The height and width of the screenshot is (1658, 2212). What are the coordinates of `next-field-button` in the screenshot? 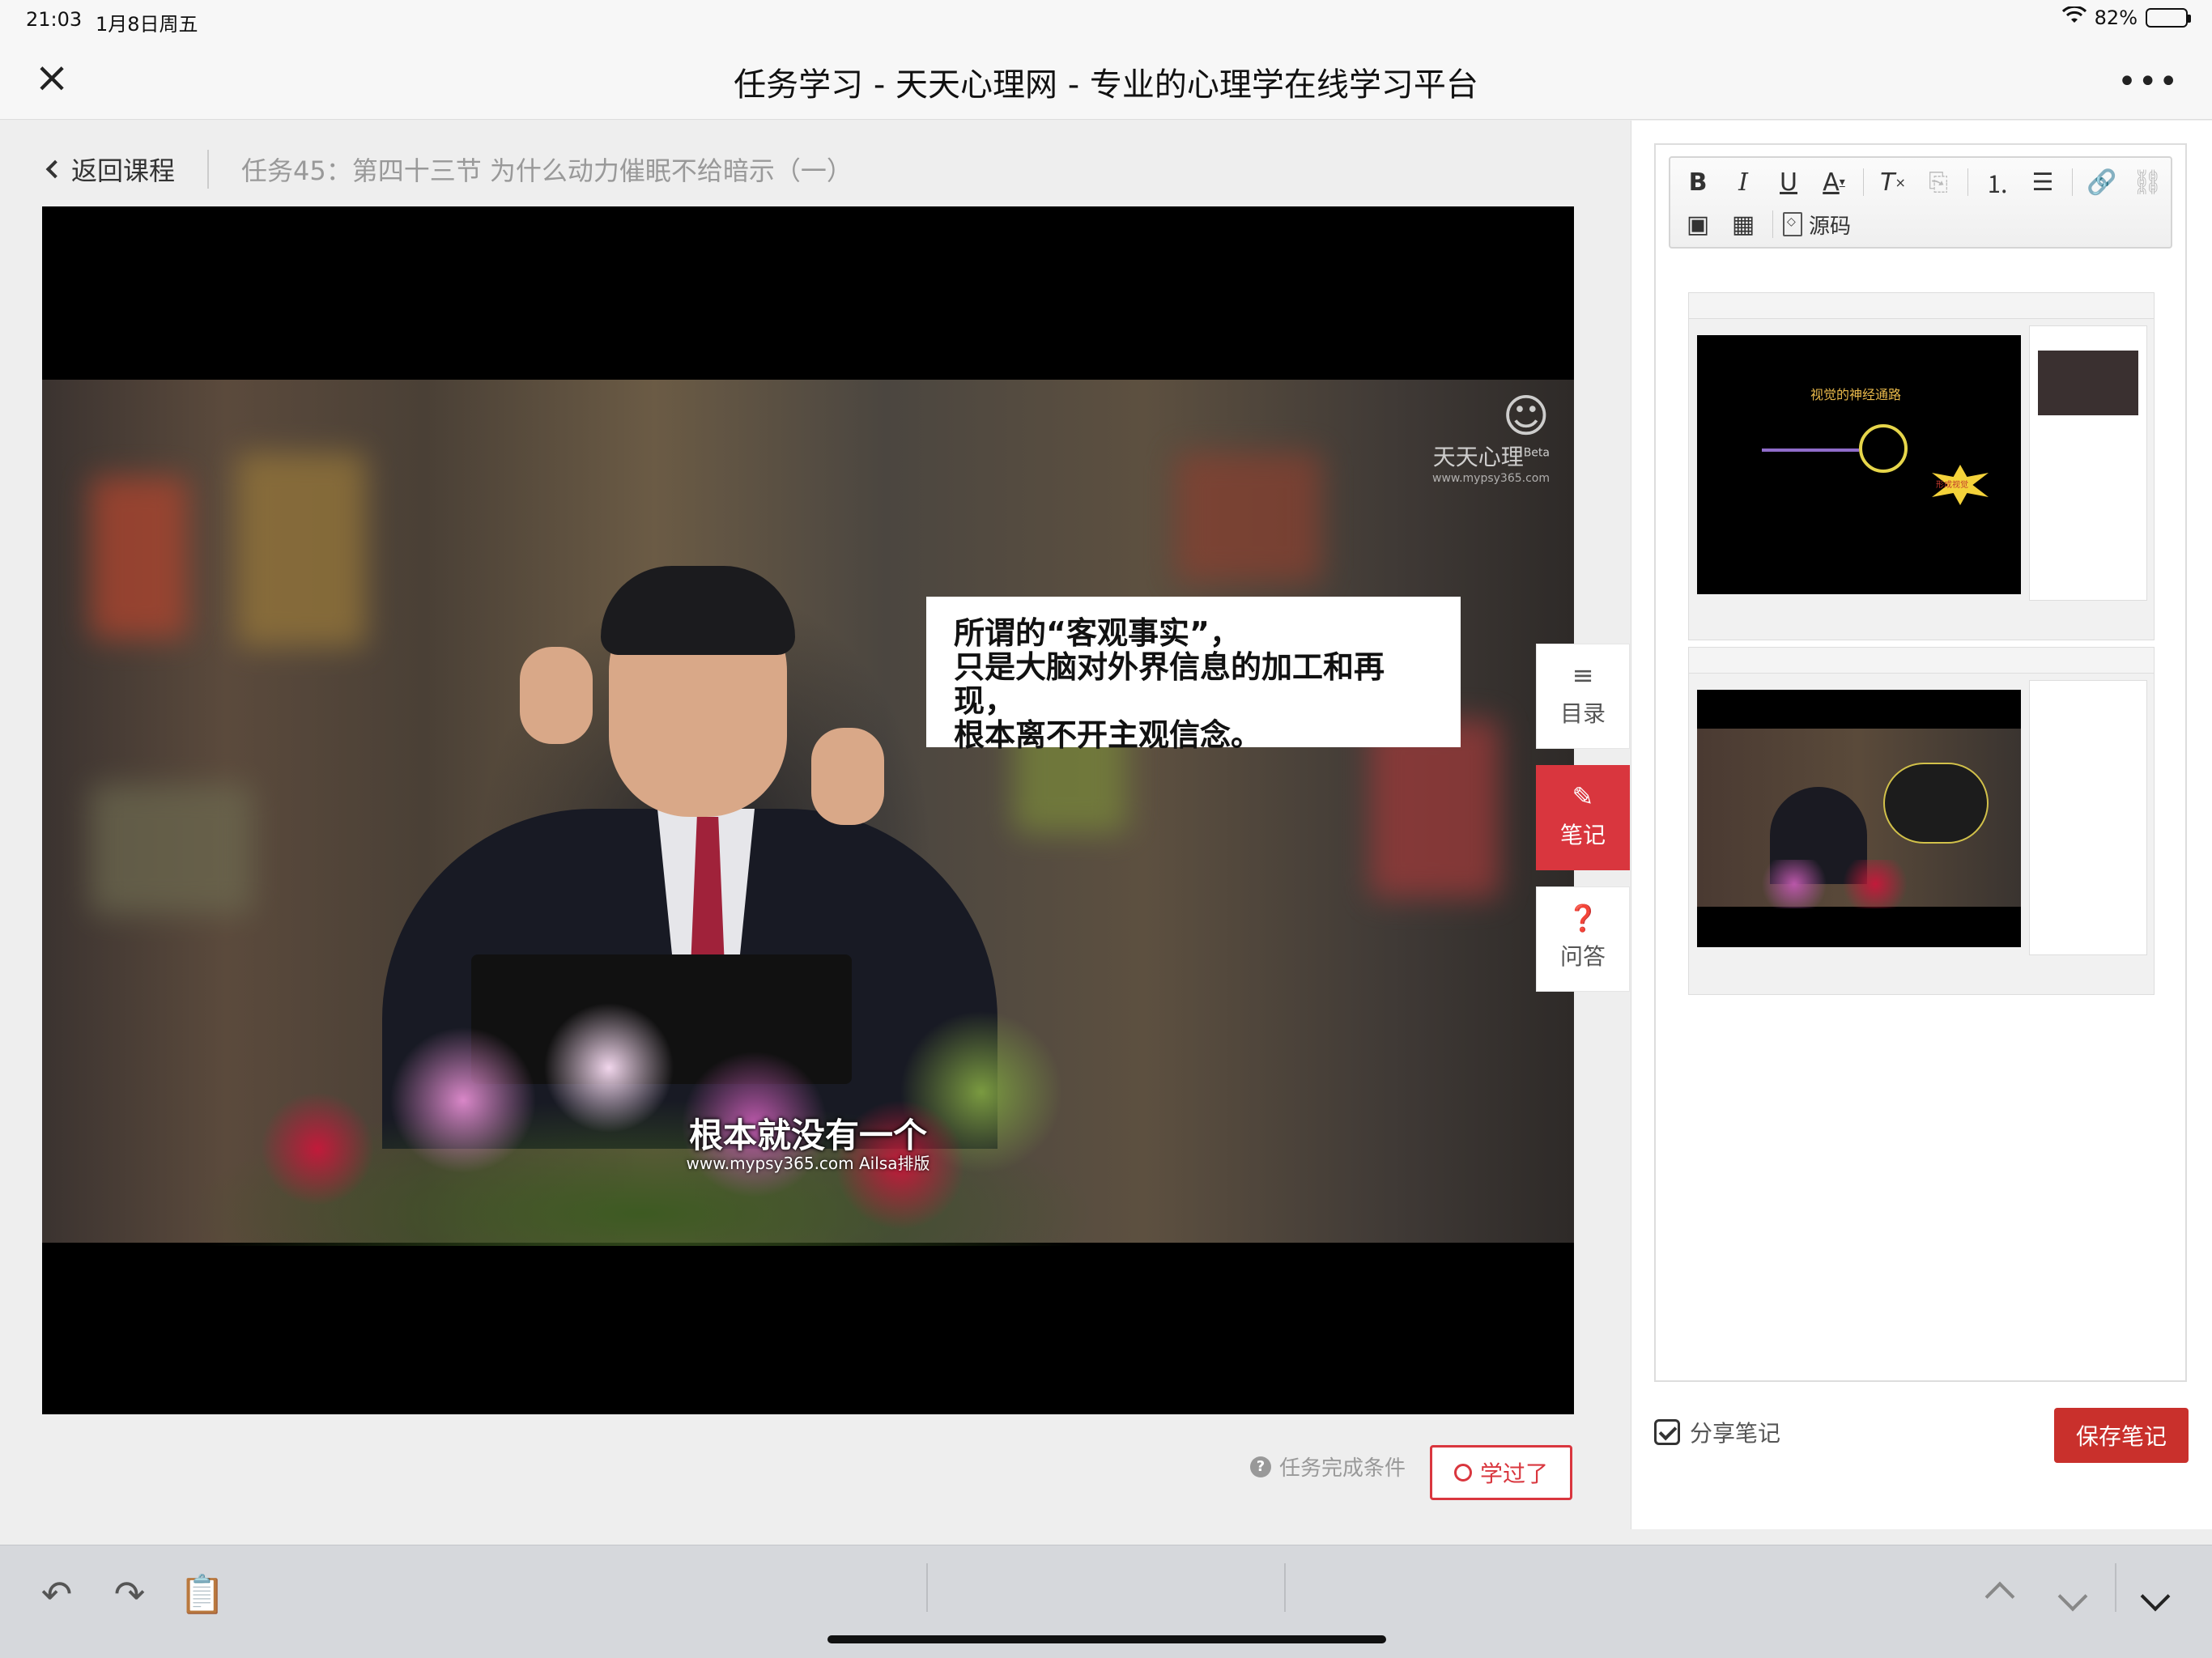 It's located at (2072, 1594).